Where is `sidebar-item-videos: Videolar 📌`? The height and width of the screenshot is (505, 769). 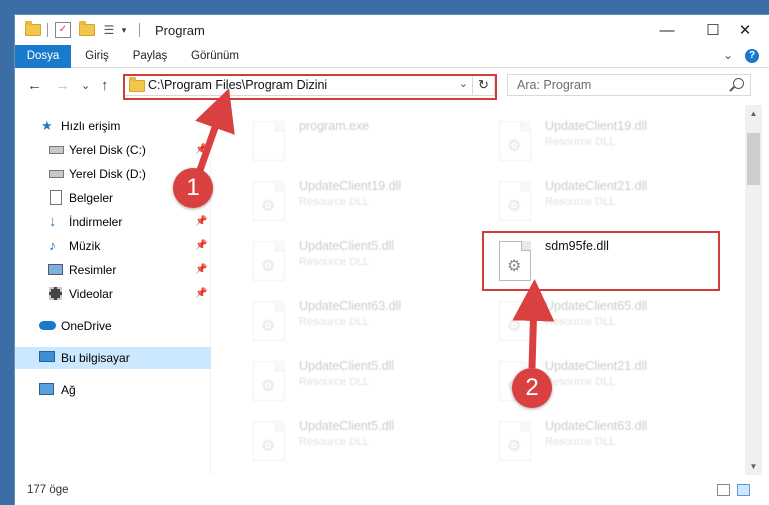 sidebar-item-videos: Videolar 📌 is located at coordinates (113, 294).